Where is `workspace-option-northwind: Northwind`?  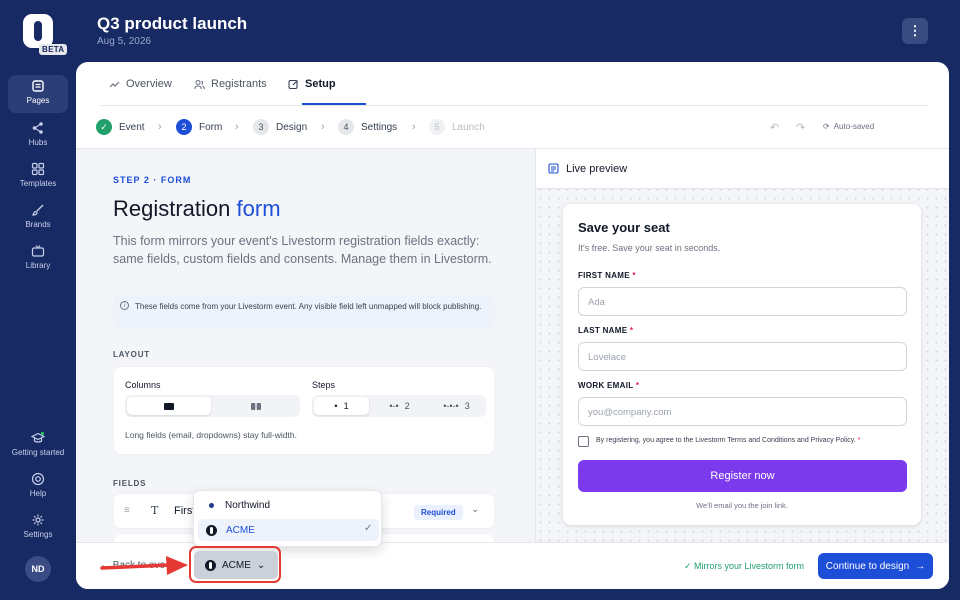 workspace-option-northwind: Northwind is located at coordinates (288, 505).